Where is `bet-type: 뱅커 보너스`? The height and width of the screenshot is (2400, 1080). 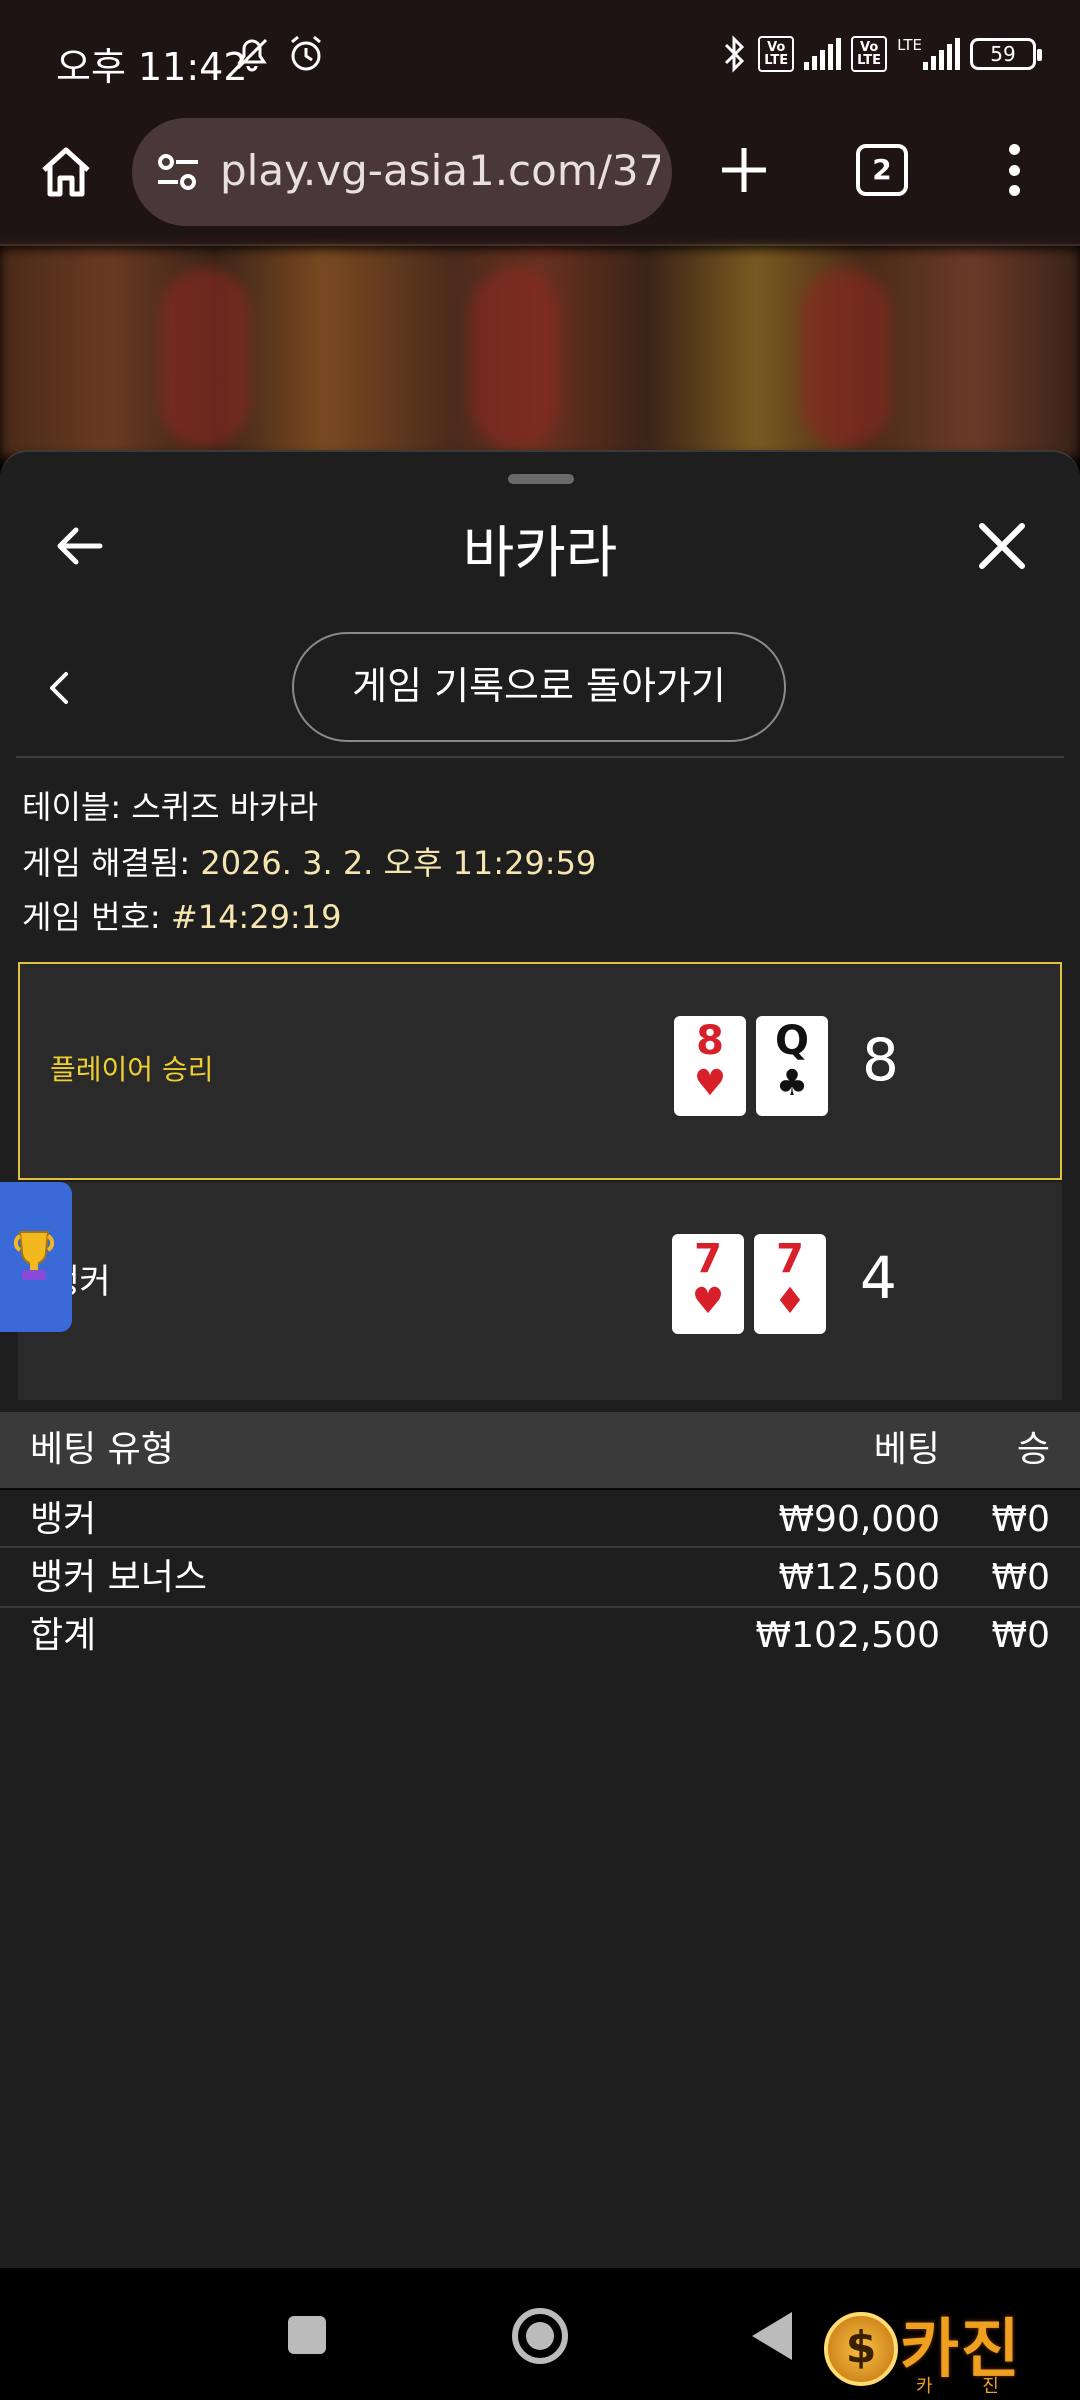 bet-type: 뱅커 보너스 is located at coordinates (119, 1577).